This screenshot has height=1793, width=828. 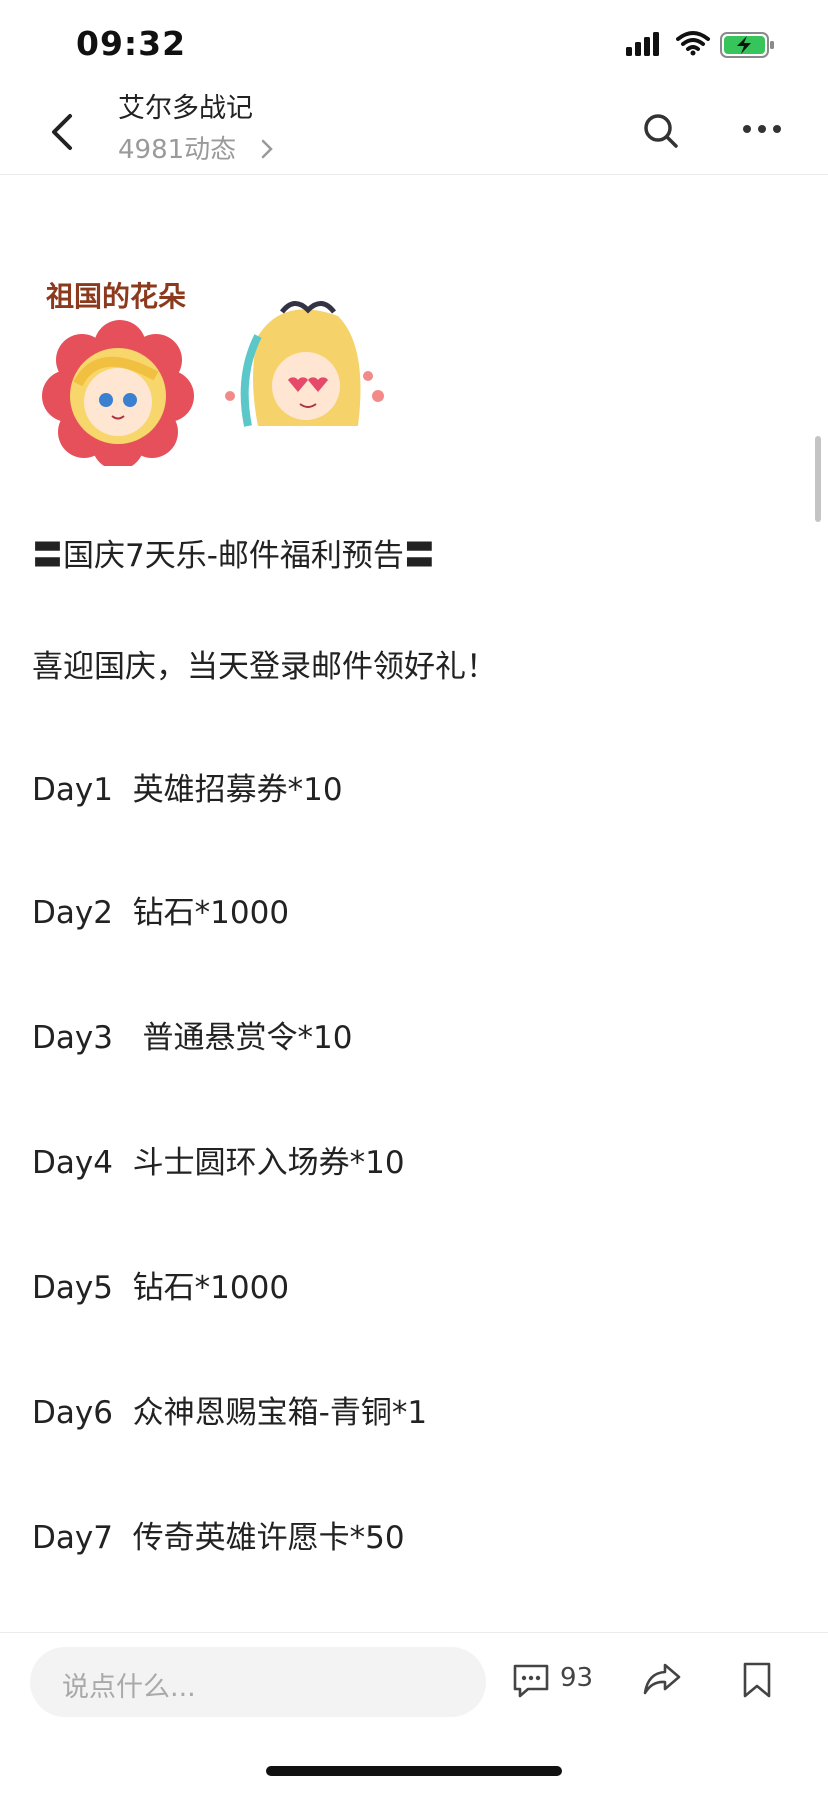 What do you see at coordinates (185, 108) in the screenshot?
I see `page-title: 艾尔多战记` at bounding box center [185, 108].